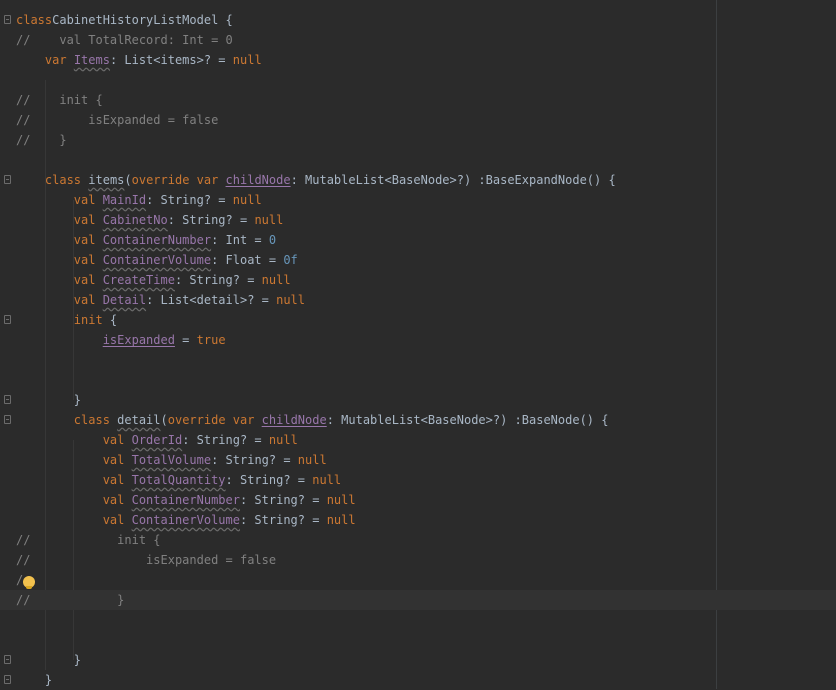 This screenshot has width=836, height=690. I want to click on code-token: // }, so click(41, 140).